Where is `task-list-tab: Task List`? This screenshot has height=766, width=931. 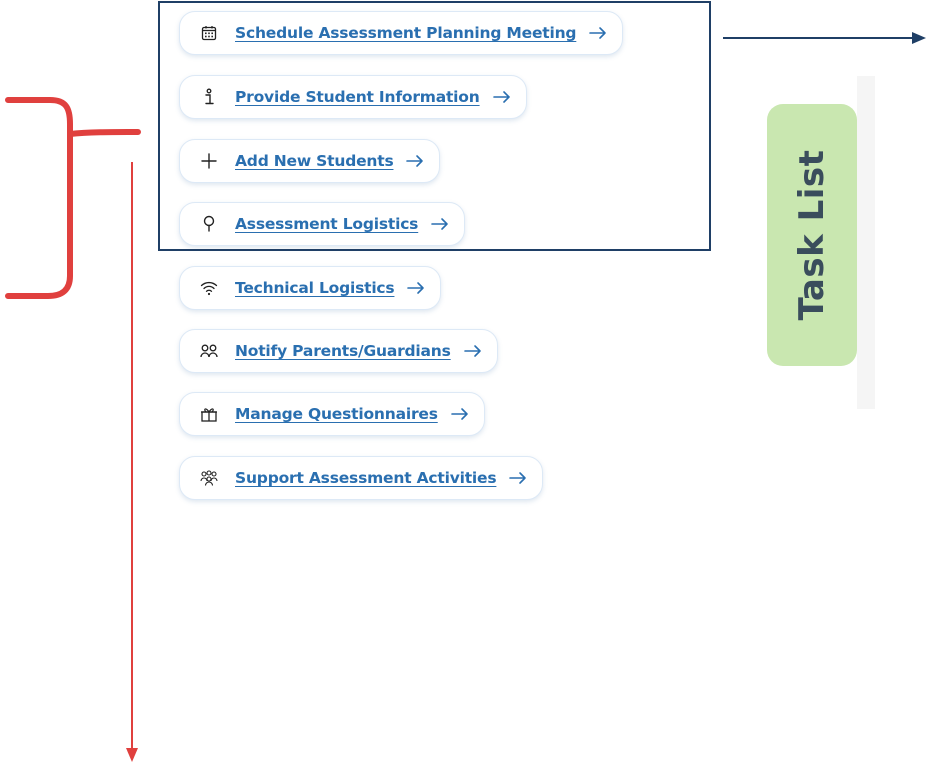 task-list-tab: Task List is located at coordinates (812, 235).